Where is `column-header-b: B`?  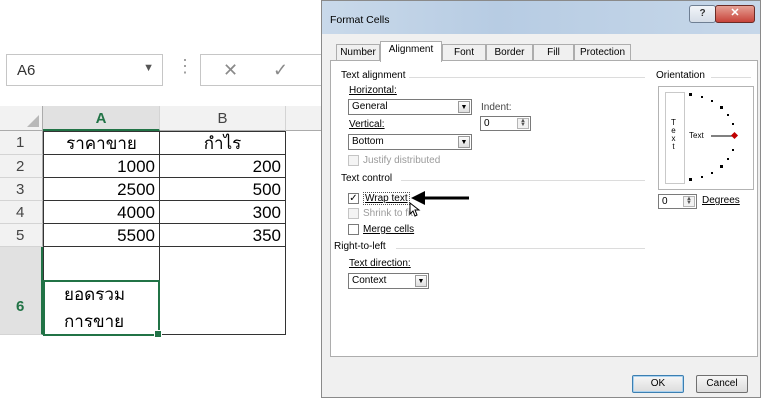 column-header-b: B is located at coordinates (223, 118).